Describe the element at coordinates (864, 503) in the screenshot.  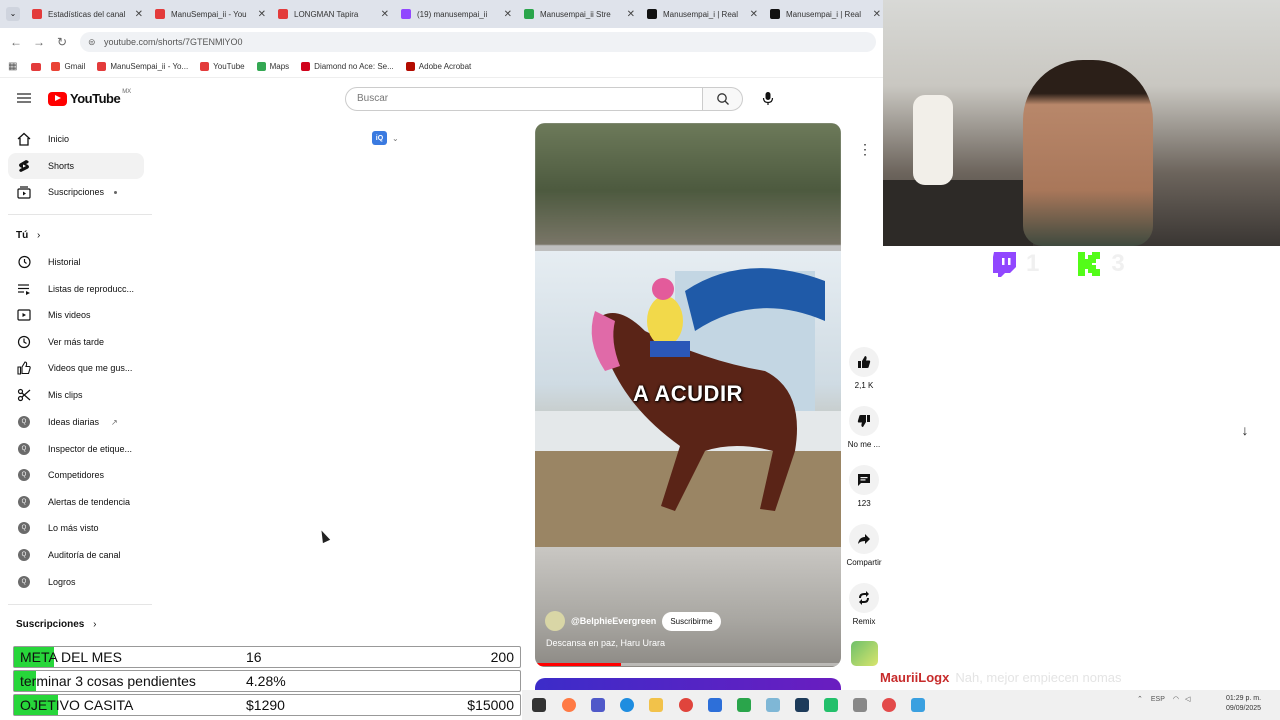
I see `comment-count: 123` at that location.